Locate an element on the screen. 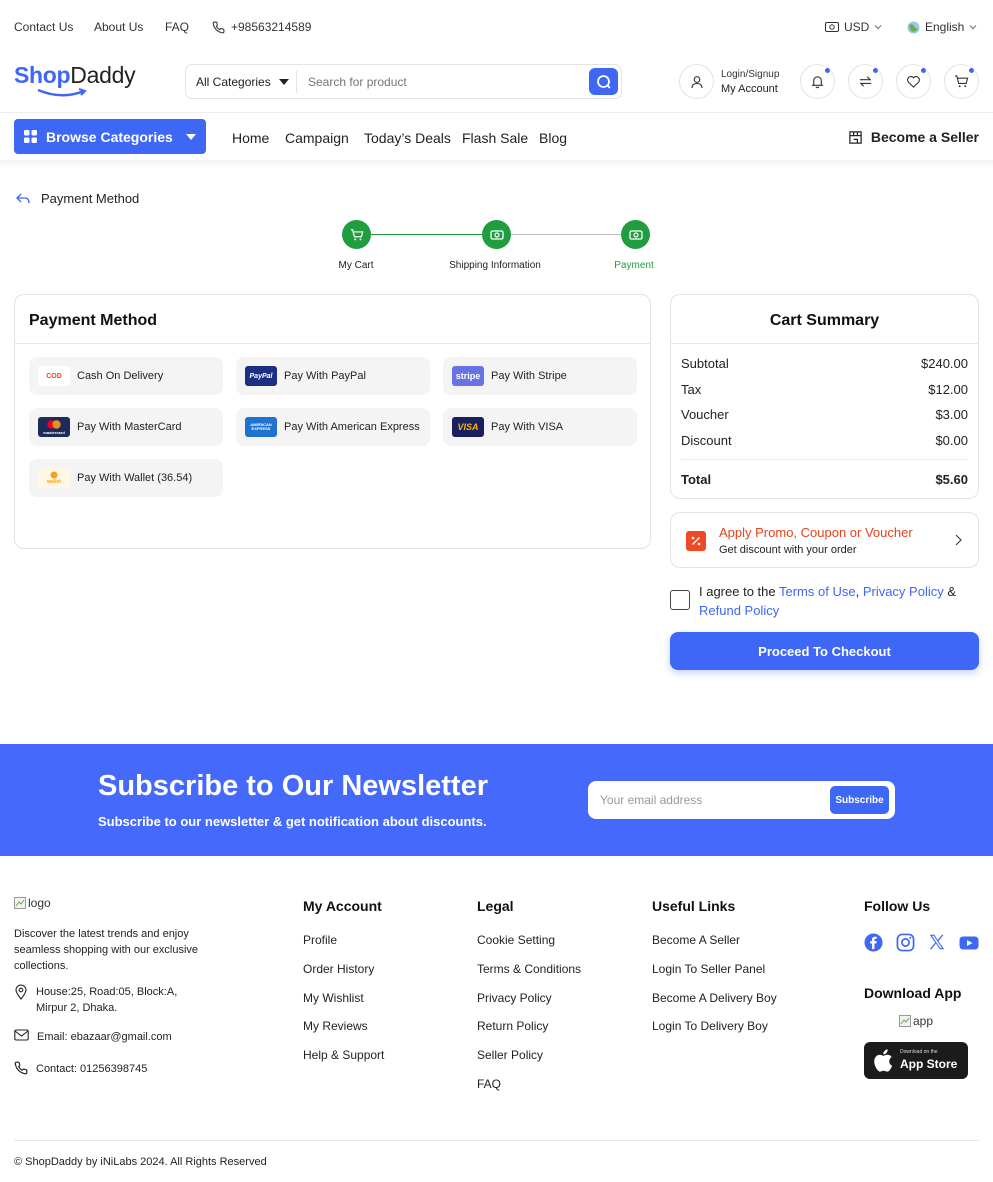 The height and width of the screenshot is (1182, 993). header-divider is located at coordinates (496, 112).